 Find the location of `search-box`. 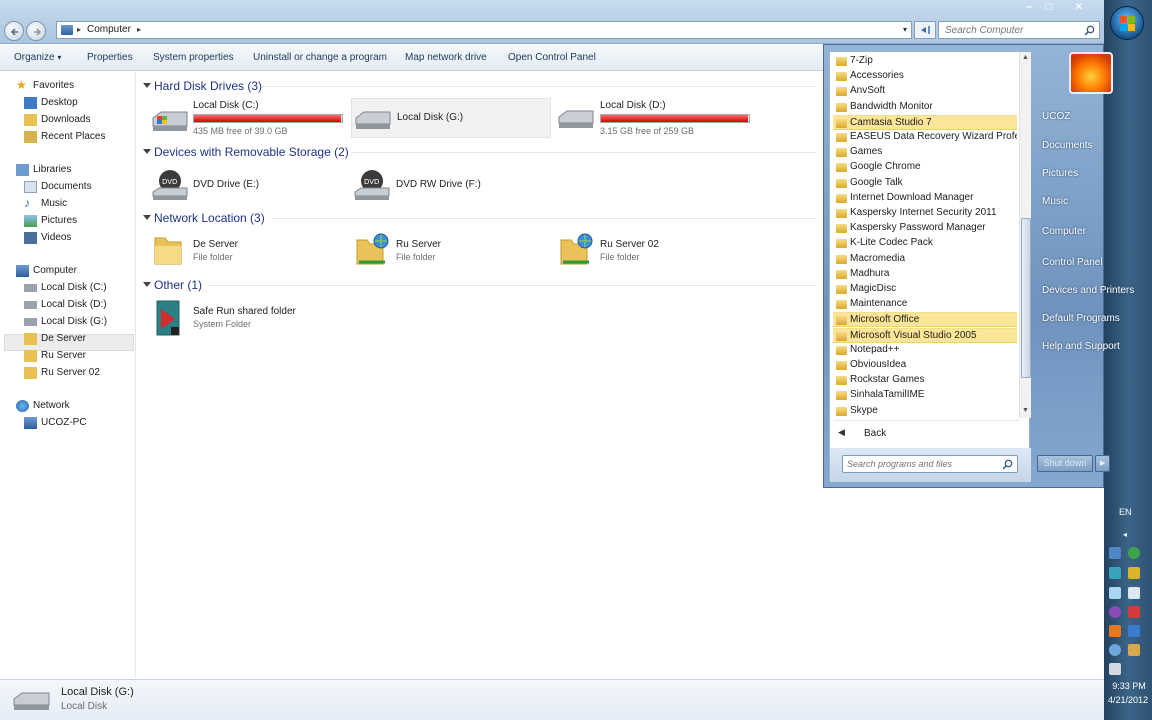

search-box is located at coordinates (1019, 30).